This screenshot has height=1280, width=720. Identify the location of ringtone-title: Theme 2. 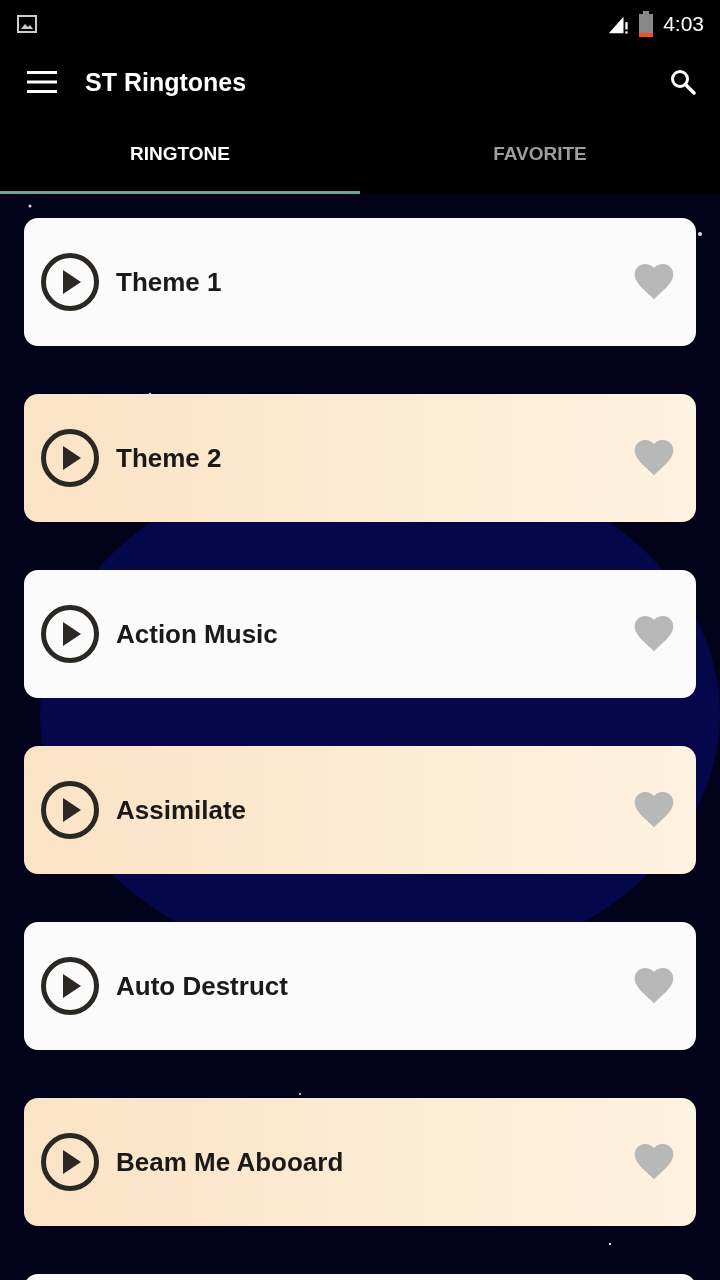
(169, 458).